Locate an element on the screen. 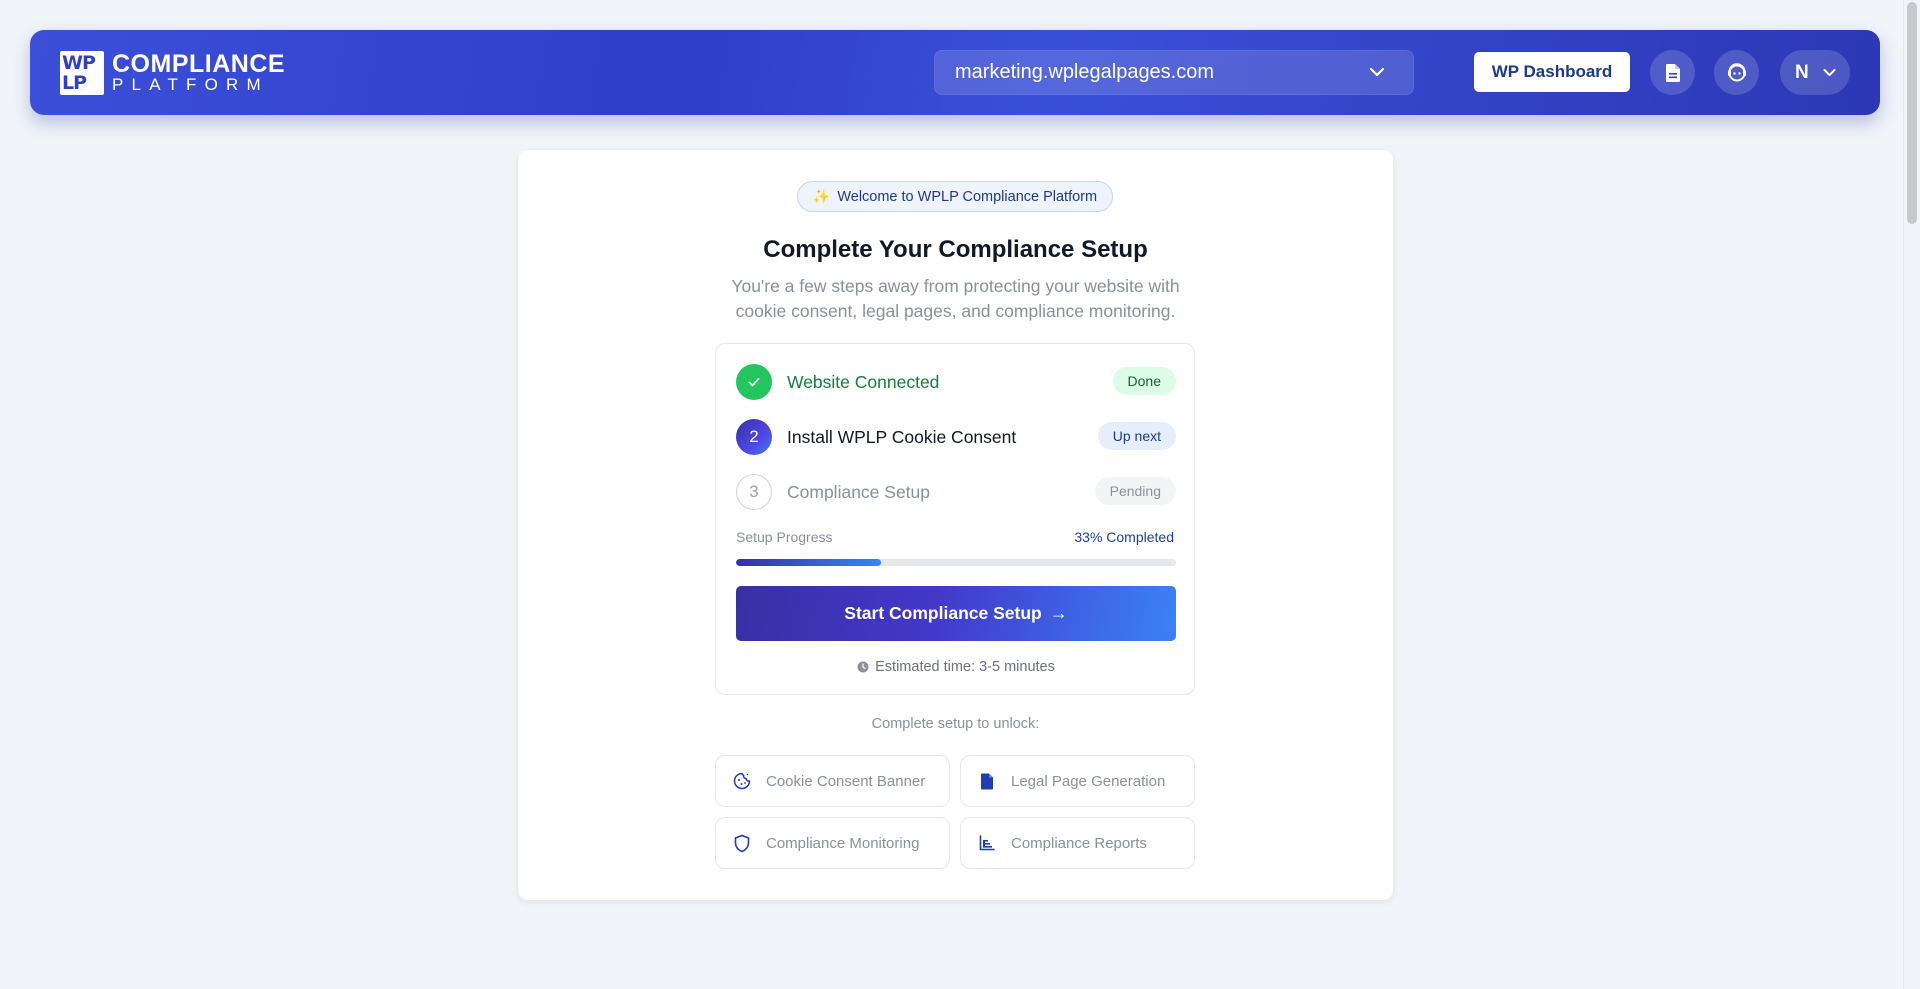 The width and height of the screenshot is (1920, 989). estimated-time: Estimated time: 3-5 minutes is located at coordinates (956, 667).